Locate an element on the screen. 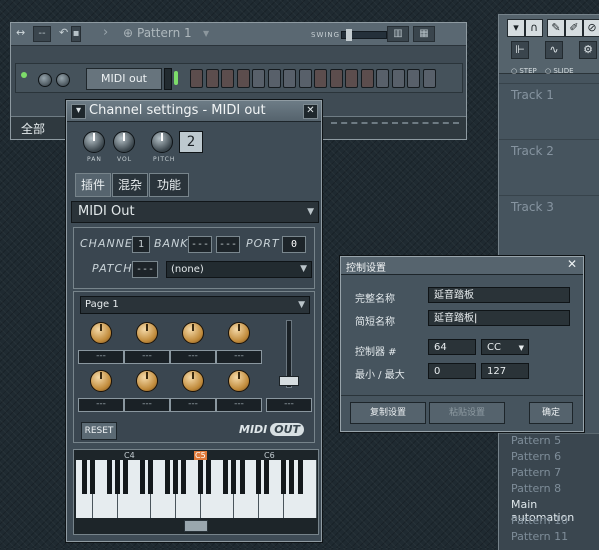 This screenshot has height=550, width=599. playlist-pattern-icon: ⊩ is located at coordinates (520, 50).